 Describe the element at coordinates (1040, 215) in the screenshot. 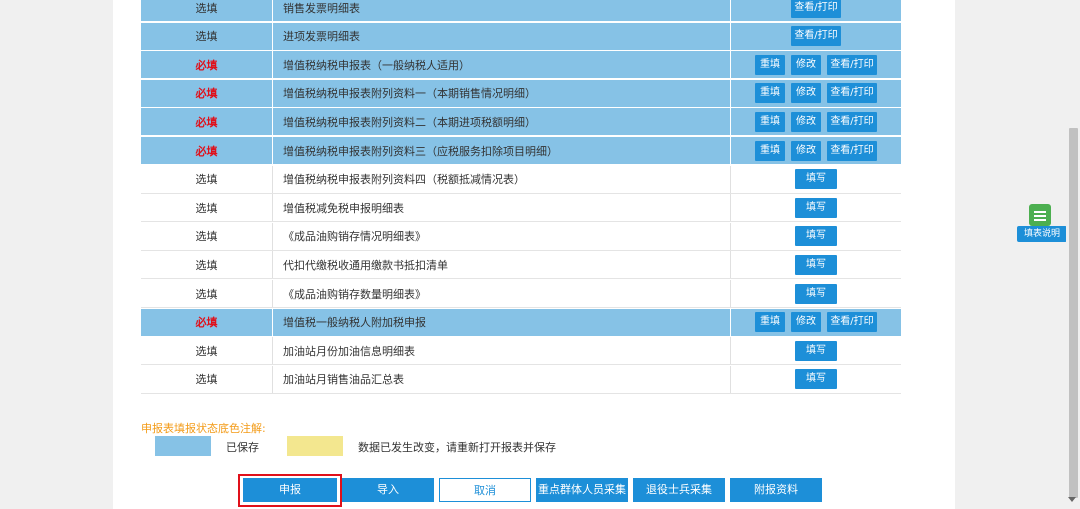

I see `form-note-icon` at that location.